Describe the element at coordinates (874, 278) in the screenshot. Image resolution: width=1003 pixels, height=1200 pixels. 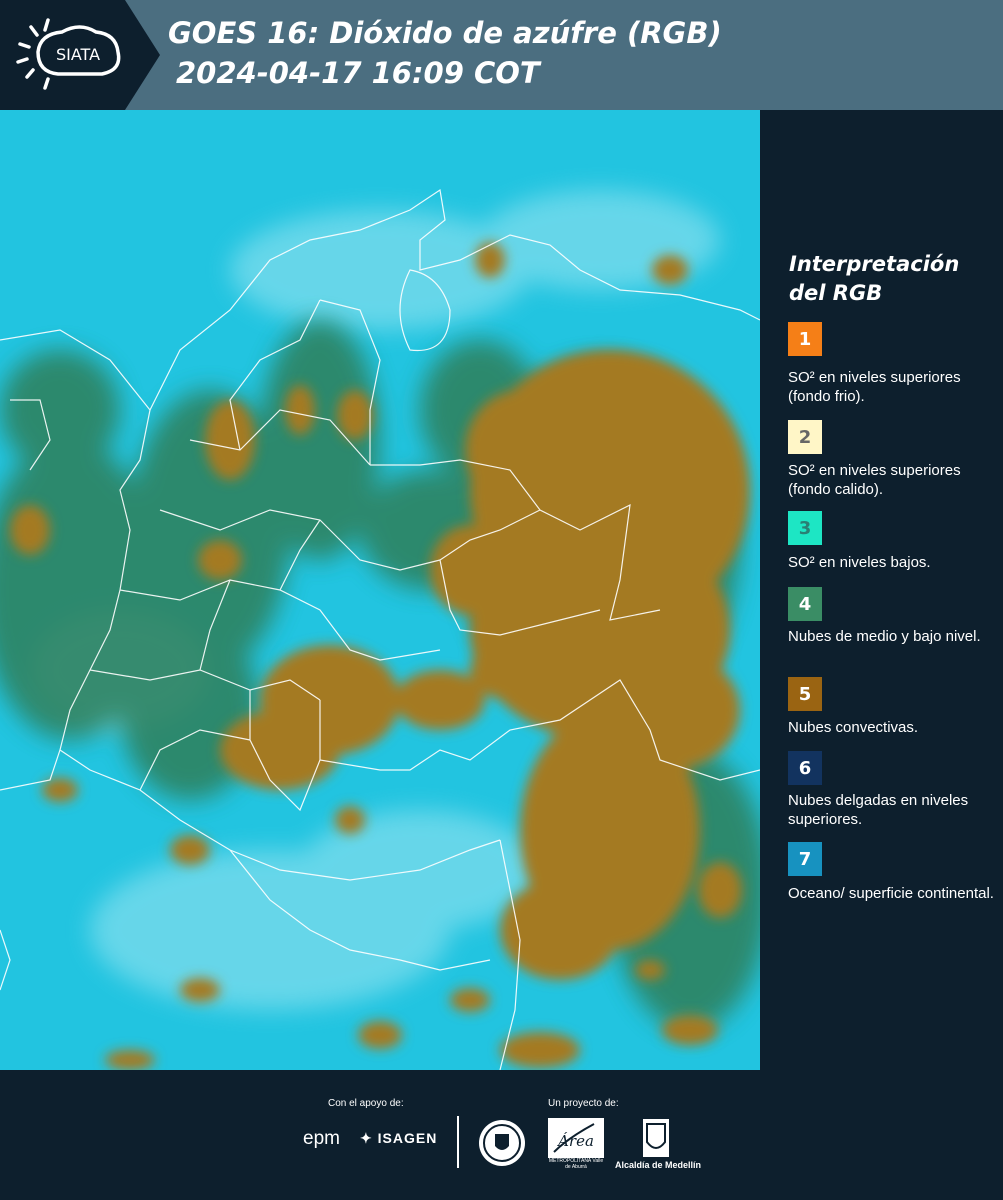
I see `legend-title: Interpretación del RGB` at that location.